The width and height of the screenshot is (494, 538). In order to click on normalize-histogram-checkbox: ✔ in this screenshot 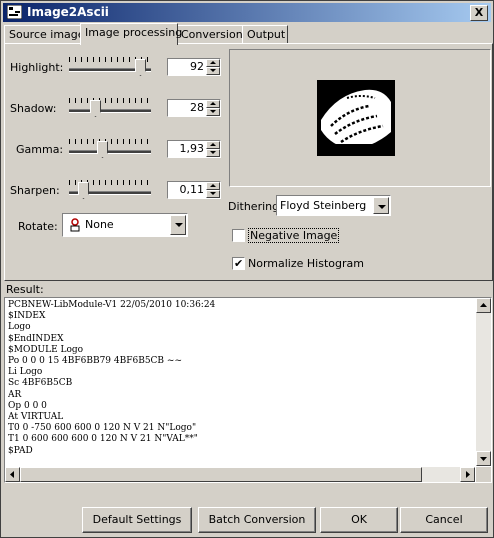, I will do `click(238, 263)`.